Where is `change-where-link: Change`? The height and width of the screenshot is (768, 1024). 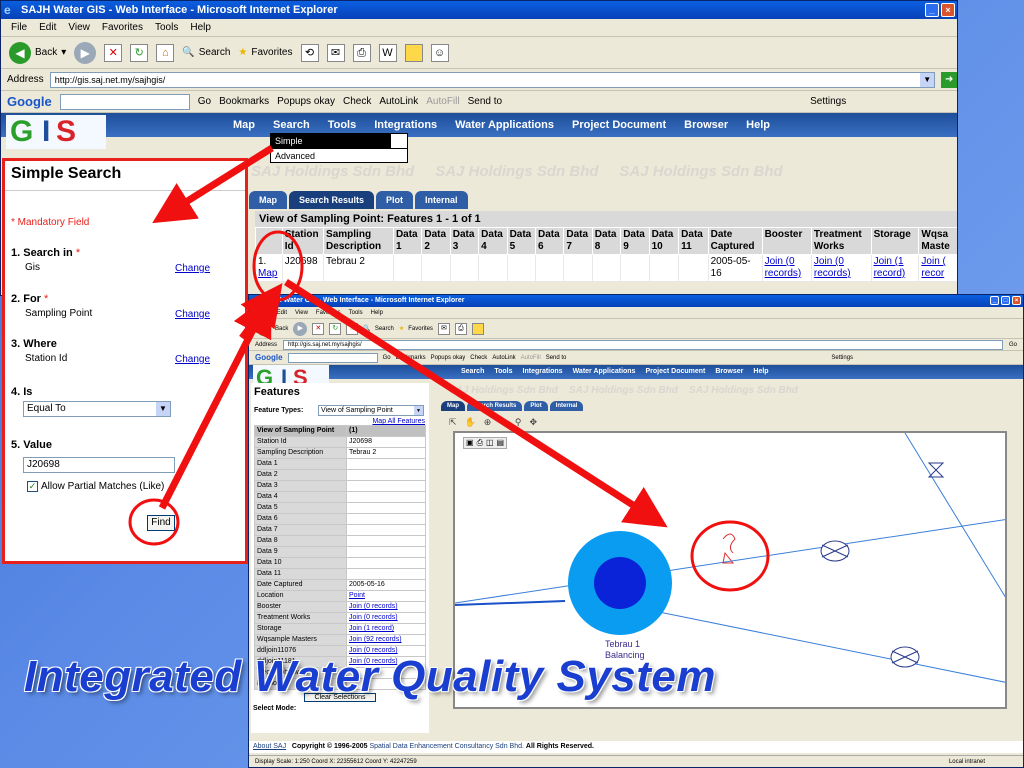 change-where-link: Change is located at coordinates (192, 359).